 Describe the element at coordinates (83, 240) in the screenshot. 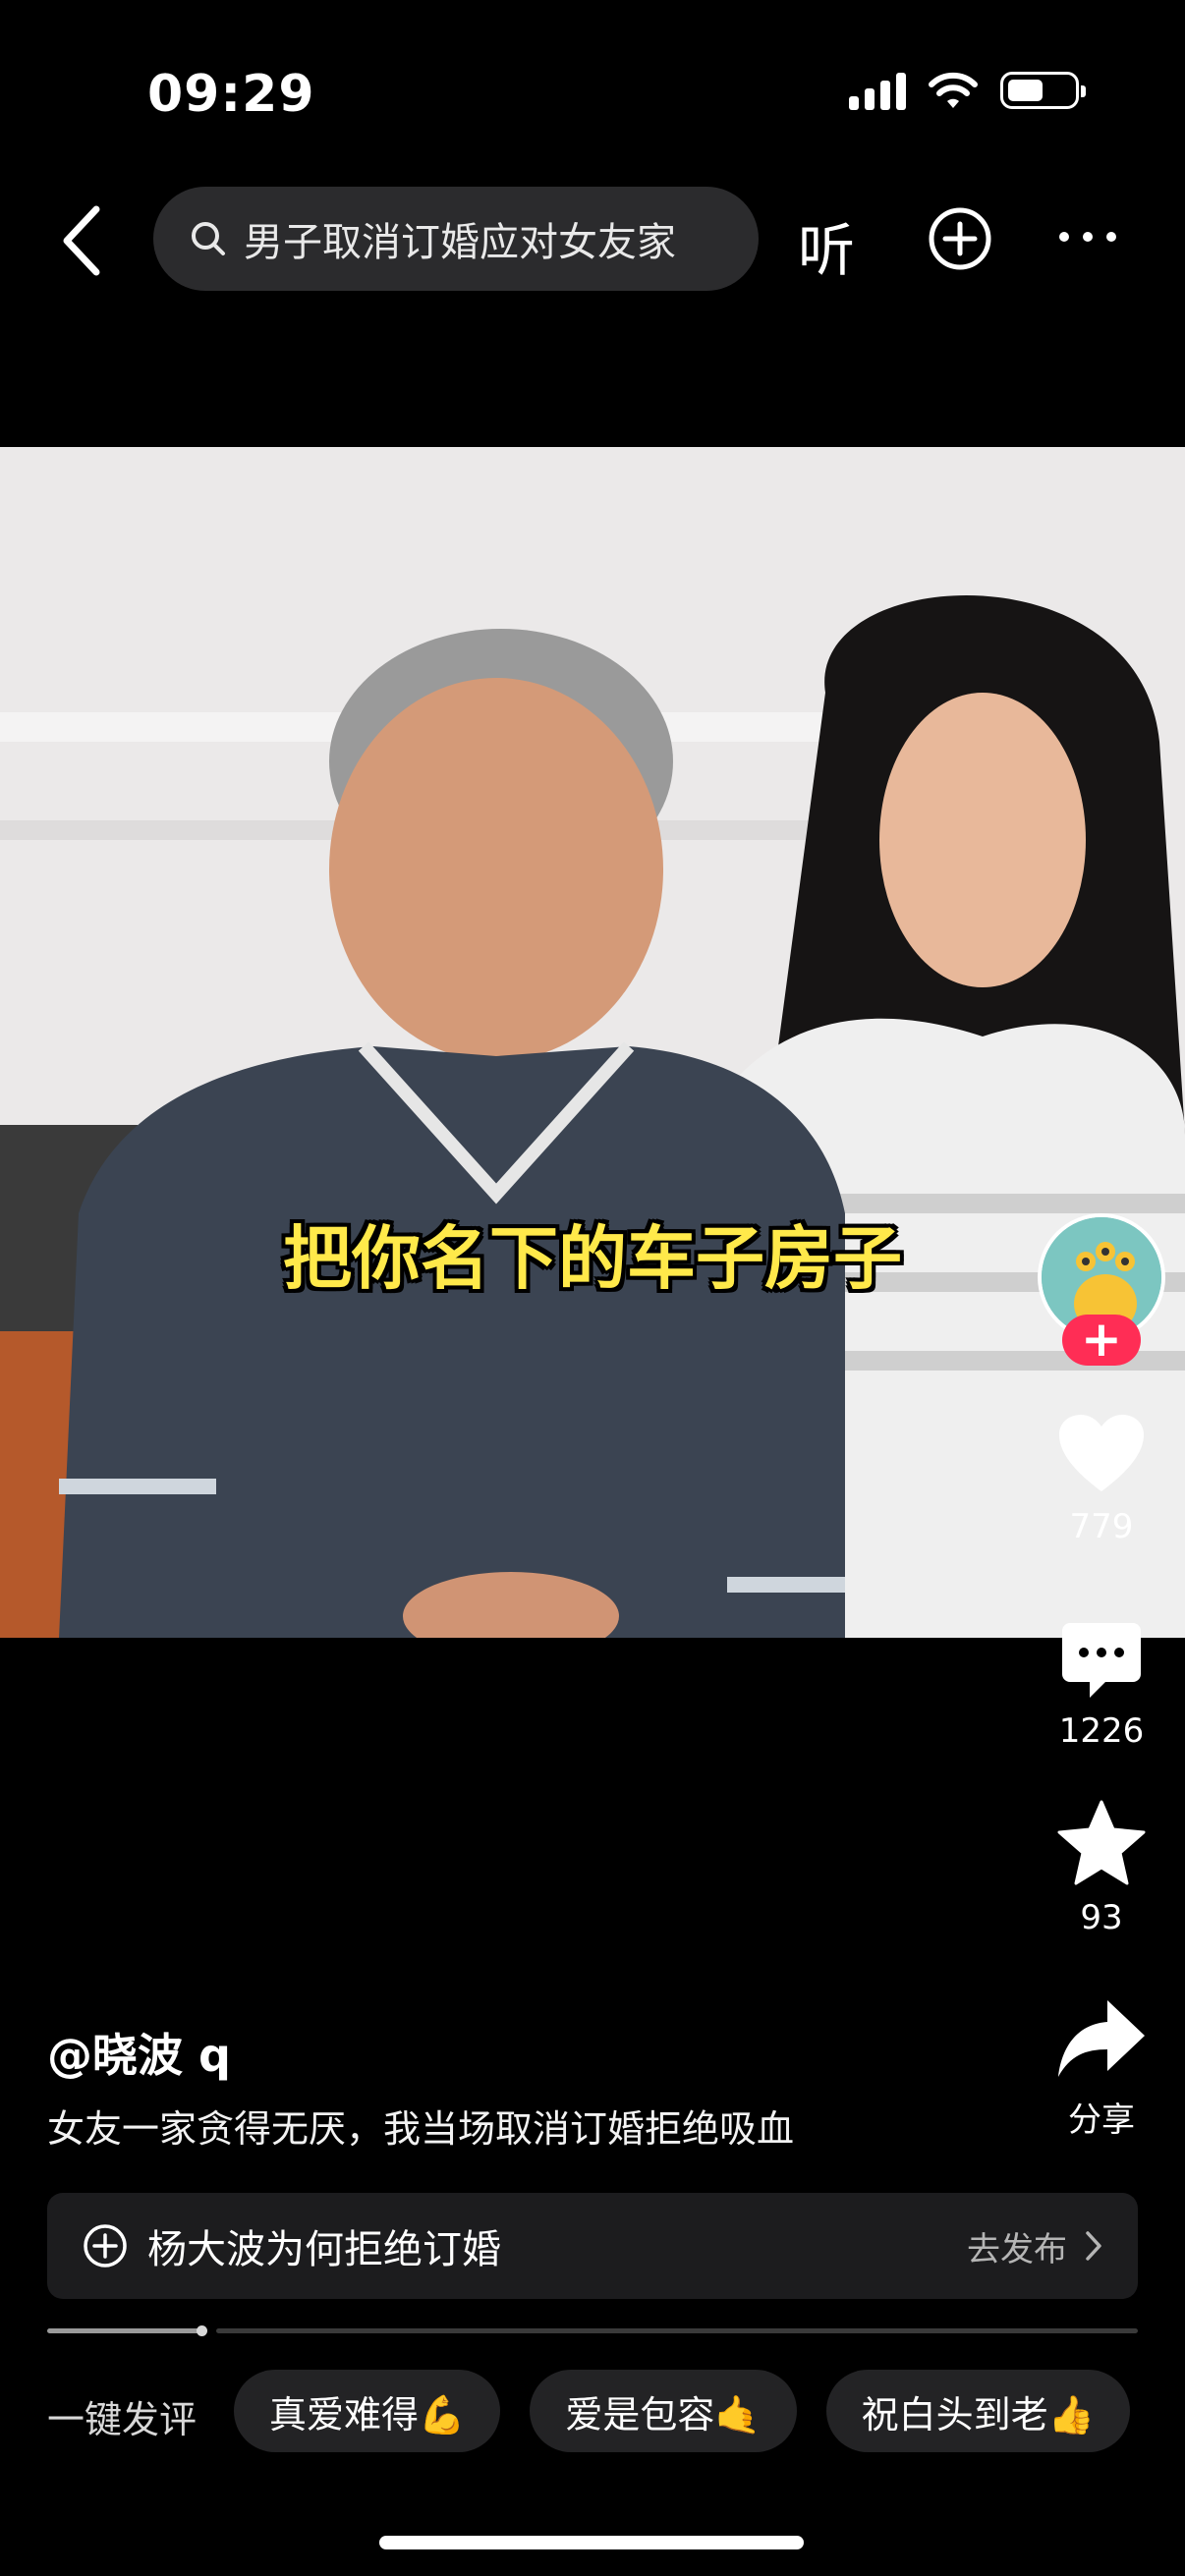

I see `back-arrow-icon` at that location.